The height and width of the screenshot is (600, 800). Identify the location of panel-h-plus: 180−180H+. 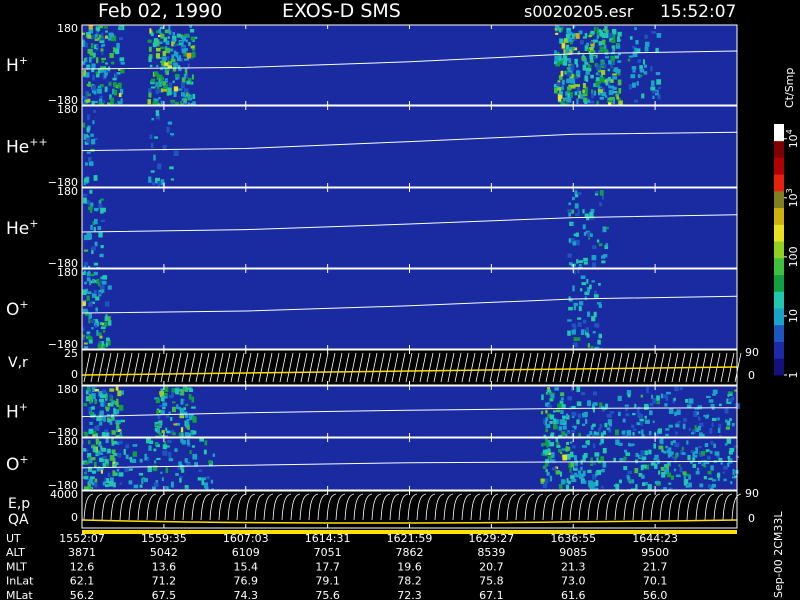
(372, 65).